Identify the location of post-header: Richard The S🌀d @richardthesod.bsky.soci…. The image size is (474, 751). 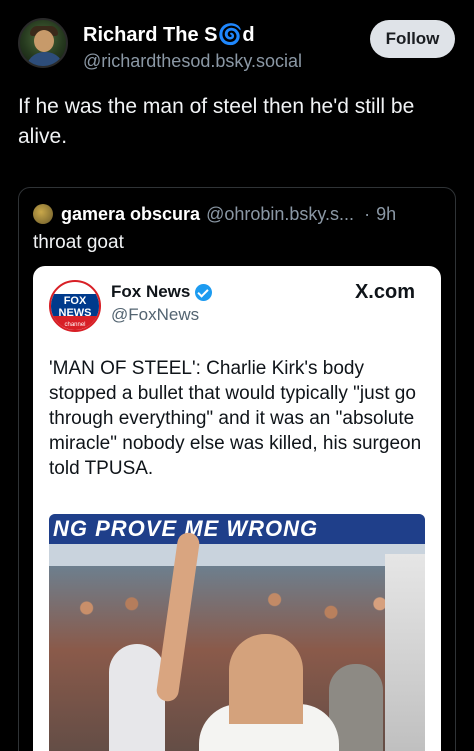
(238, 44).